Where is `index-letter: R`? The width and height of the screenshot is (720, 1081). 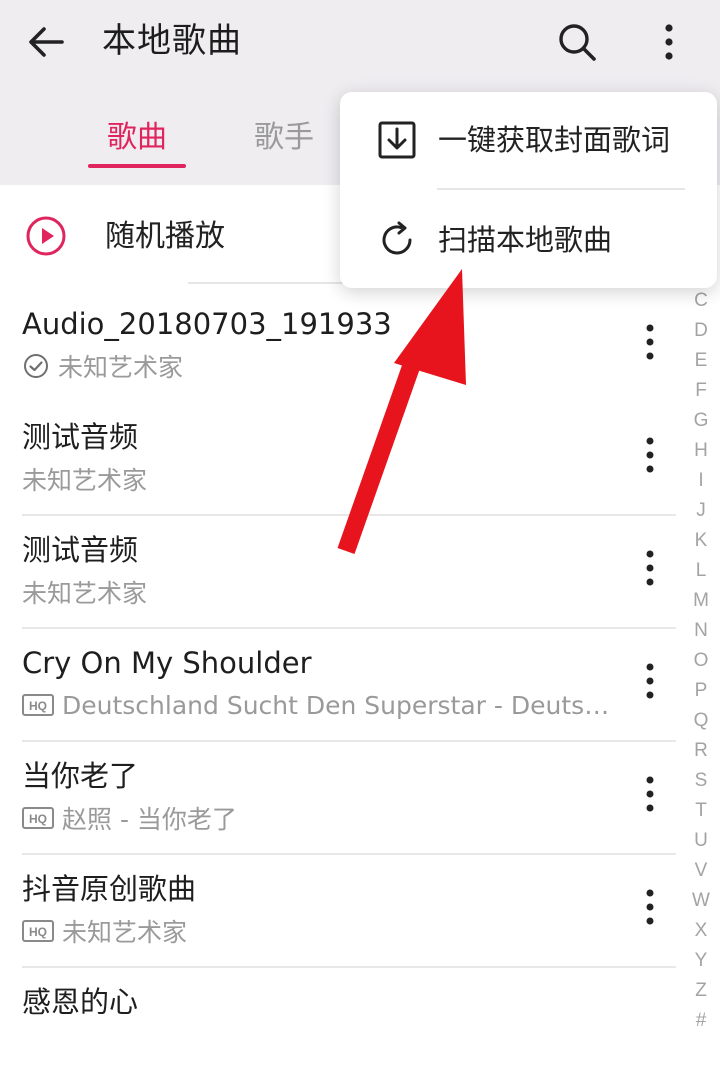 index-letter: R is located at coordinates (701, 751).